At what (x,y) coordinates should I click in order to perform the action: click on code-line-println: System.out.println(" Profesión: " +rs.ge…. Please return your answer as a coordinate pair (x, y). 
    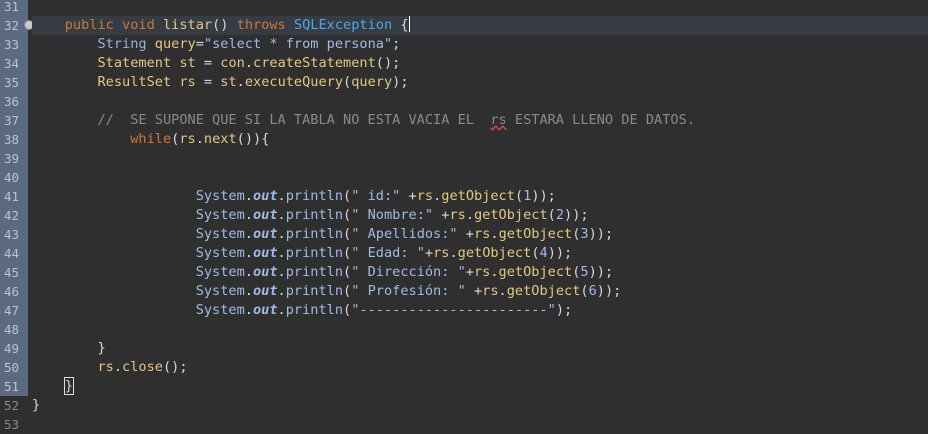
    Looking at the image, I should click on (408, 291).